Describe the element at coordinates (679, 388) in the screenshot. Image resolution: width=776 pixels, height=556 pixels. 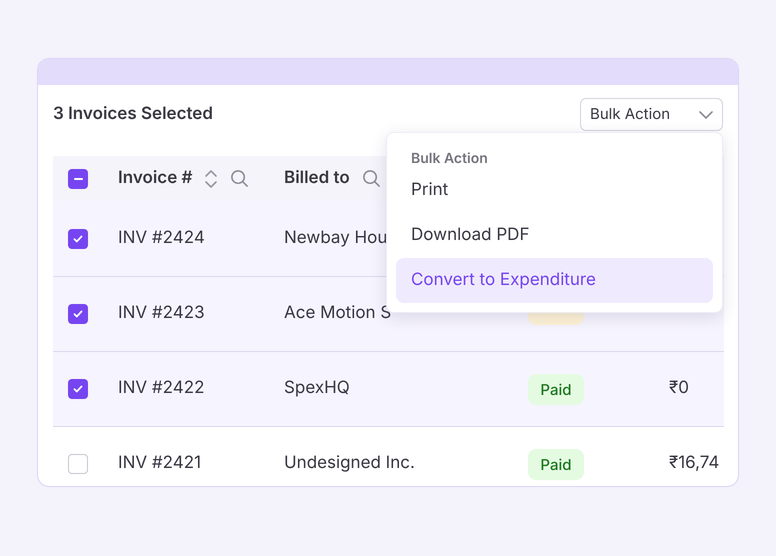
I see `table-cell-text: ₹0` at that location.